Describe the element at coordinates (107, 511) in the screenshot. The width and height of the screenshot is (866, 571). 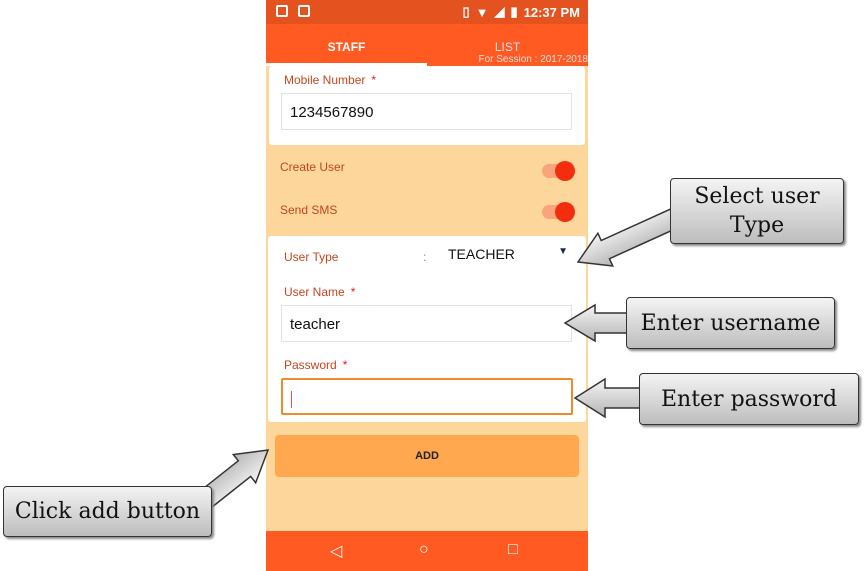
I see `callout-click-add: Click add button` at that location.